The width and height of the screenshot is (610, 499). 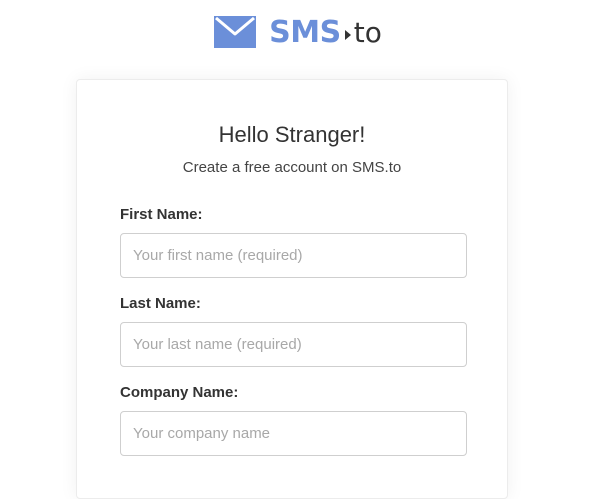 I want to click on company-name-input, so click(x=293, y=433).